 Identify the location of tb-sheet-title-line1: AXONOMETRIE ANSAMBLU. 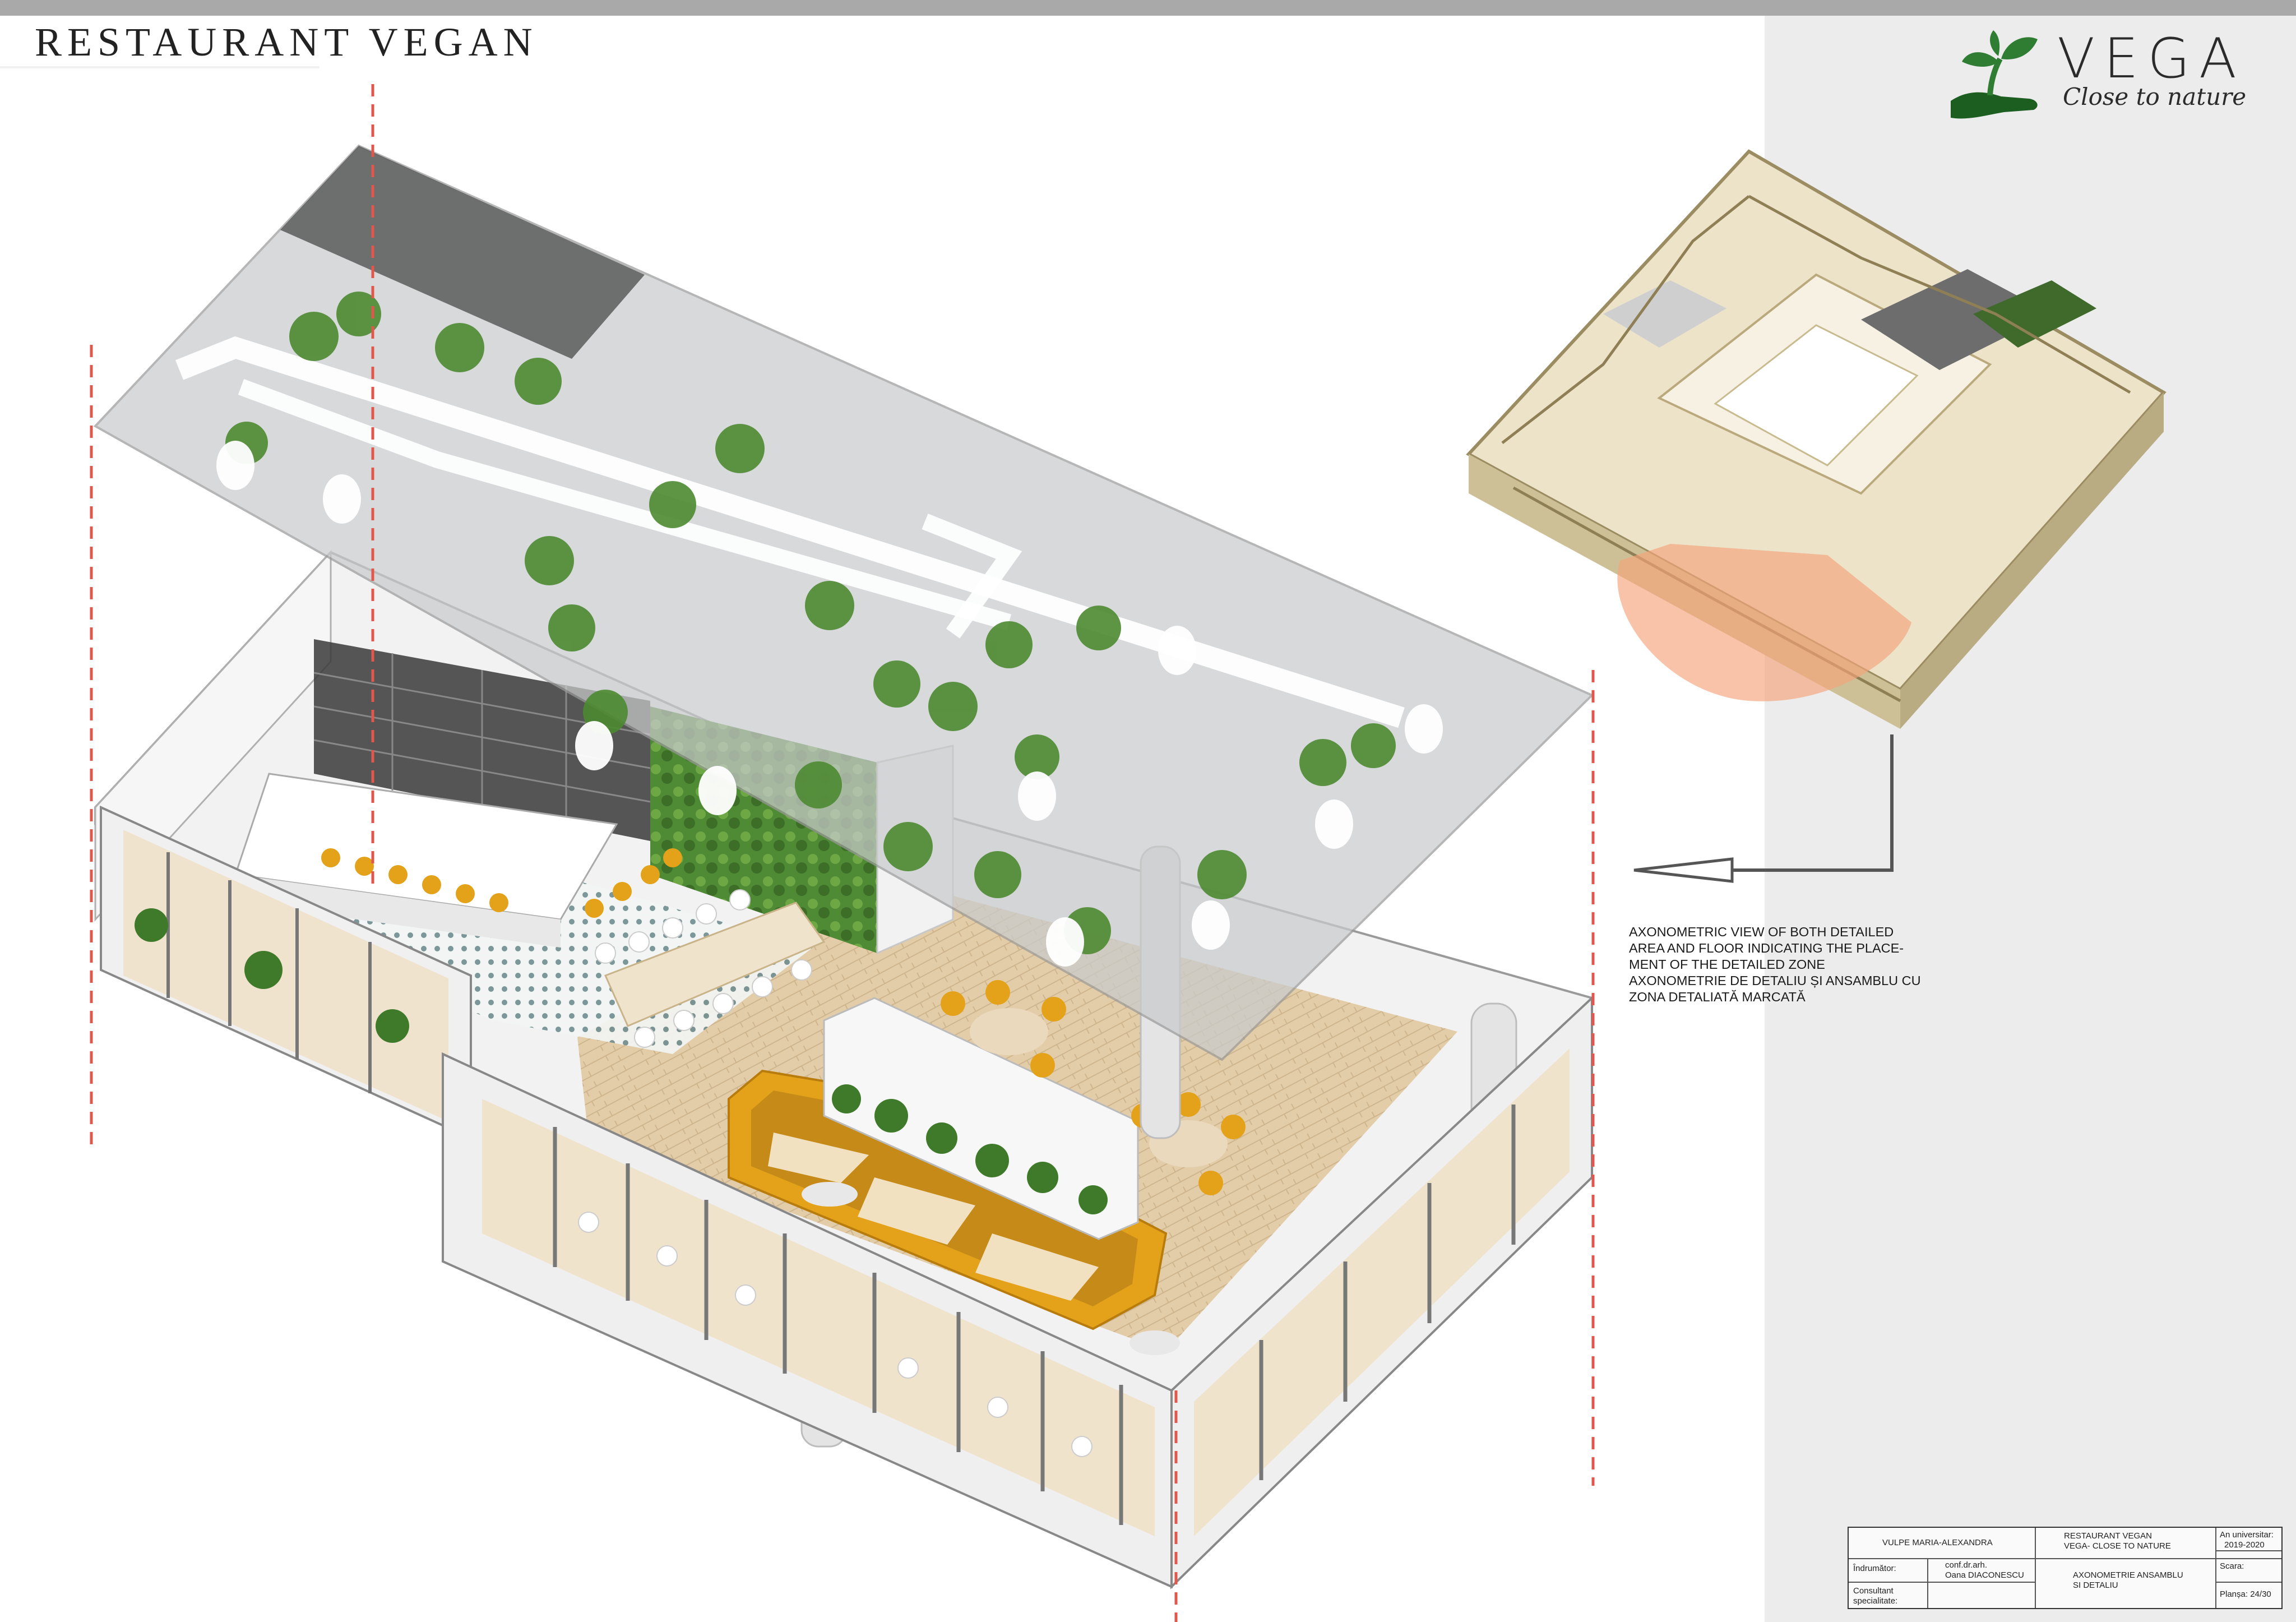
(2128, 1575).